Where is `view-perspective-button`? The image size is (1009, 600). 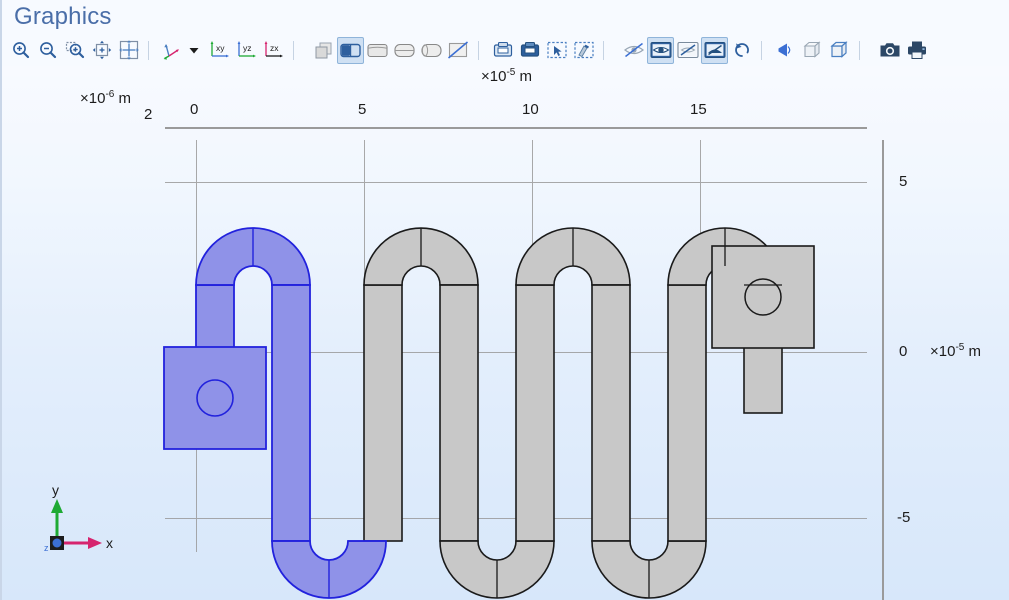 view-perspective-button is located at coordinates (839, 50).